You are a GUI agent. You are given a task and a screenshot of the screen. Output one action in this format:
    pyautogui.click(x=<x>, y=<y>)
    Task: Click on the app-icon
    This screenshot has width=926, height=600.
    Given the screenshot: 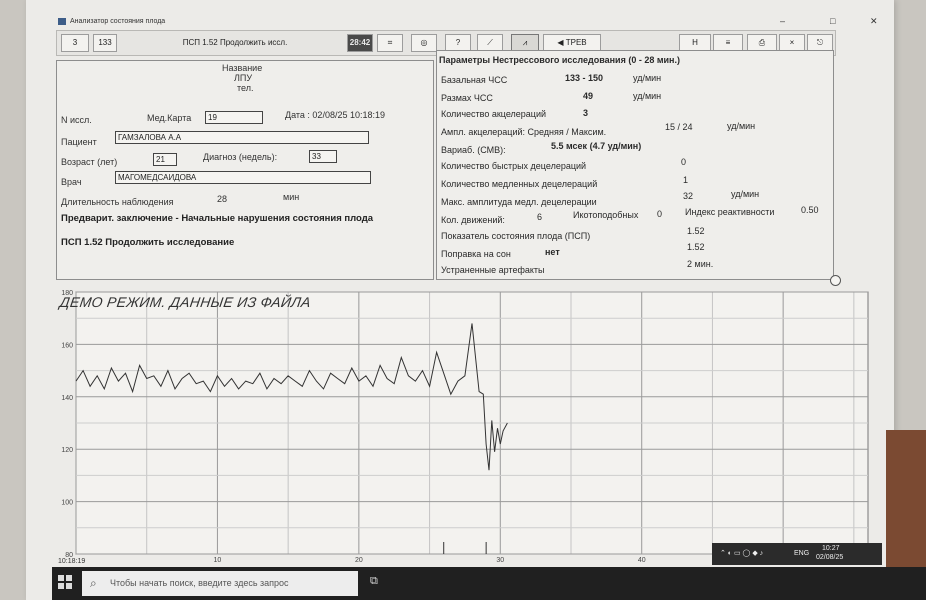 What is the action you would take?
    pyautogui.click(x=62, y=21)
    